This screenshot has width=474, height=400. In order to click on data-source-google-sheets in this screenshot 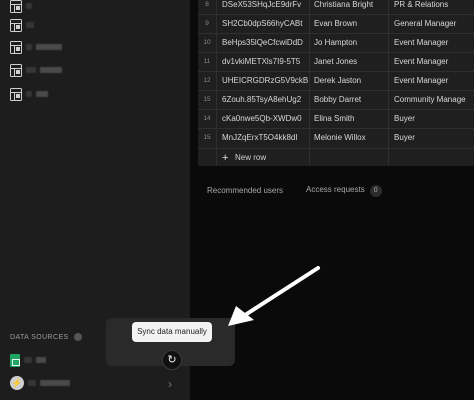, I will do `click(28, 360)`.